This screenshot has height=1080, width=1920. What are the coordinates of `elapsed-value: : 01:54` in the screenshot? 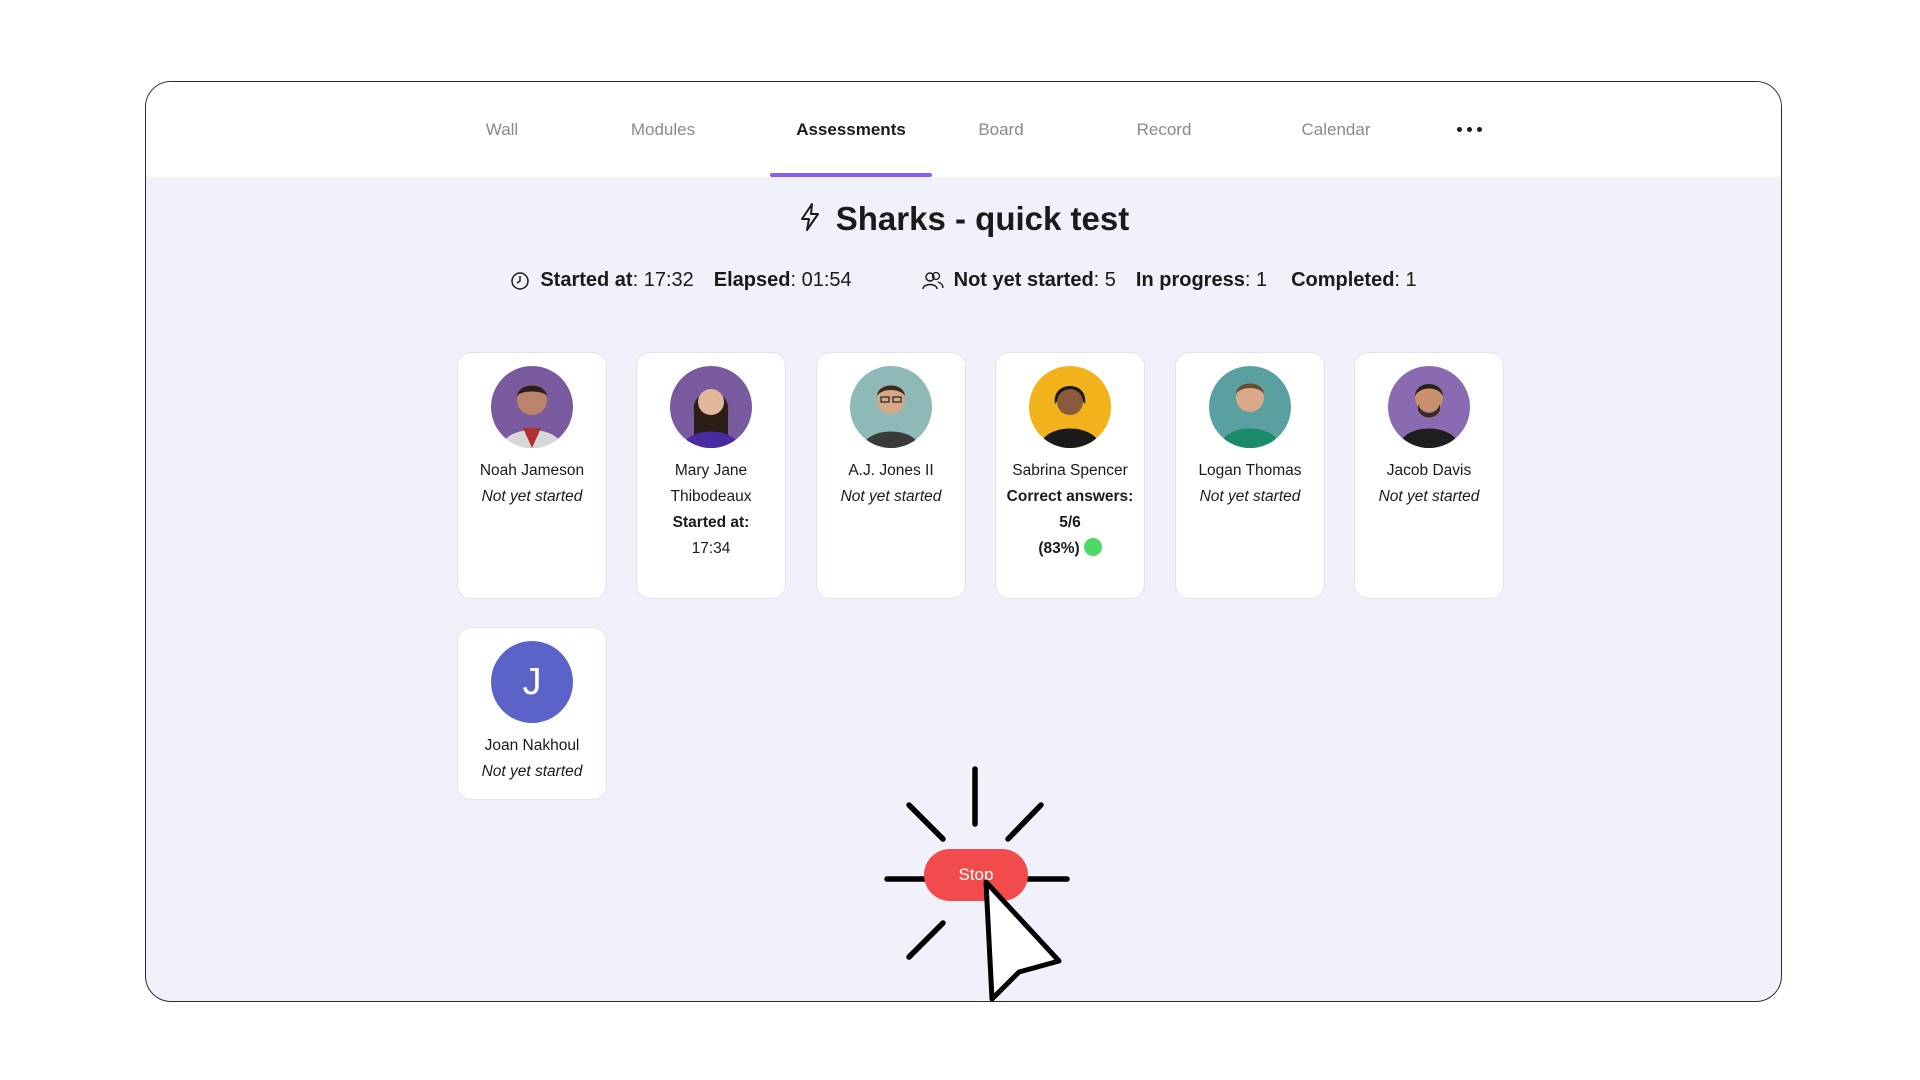 It's located at (821, 280).